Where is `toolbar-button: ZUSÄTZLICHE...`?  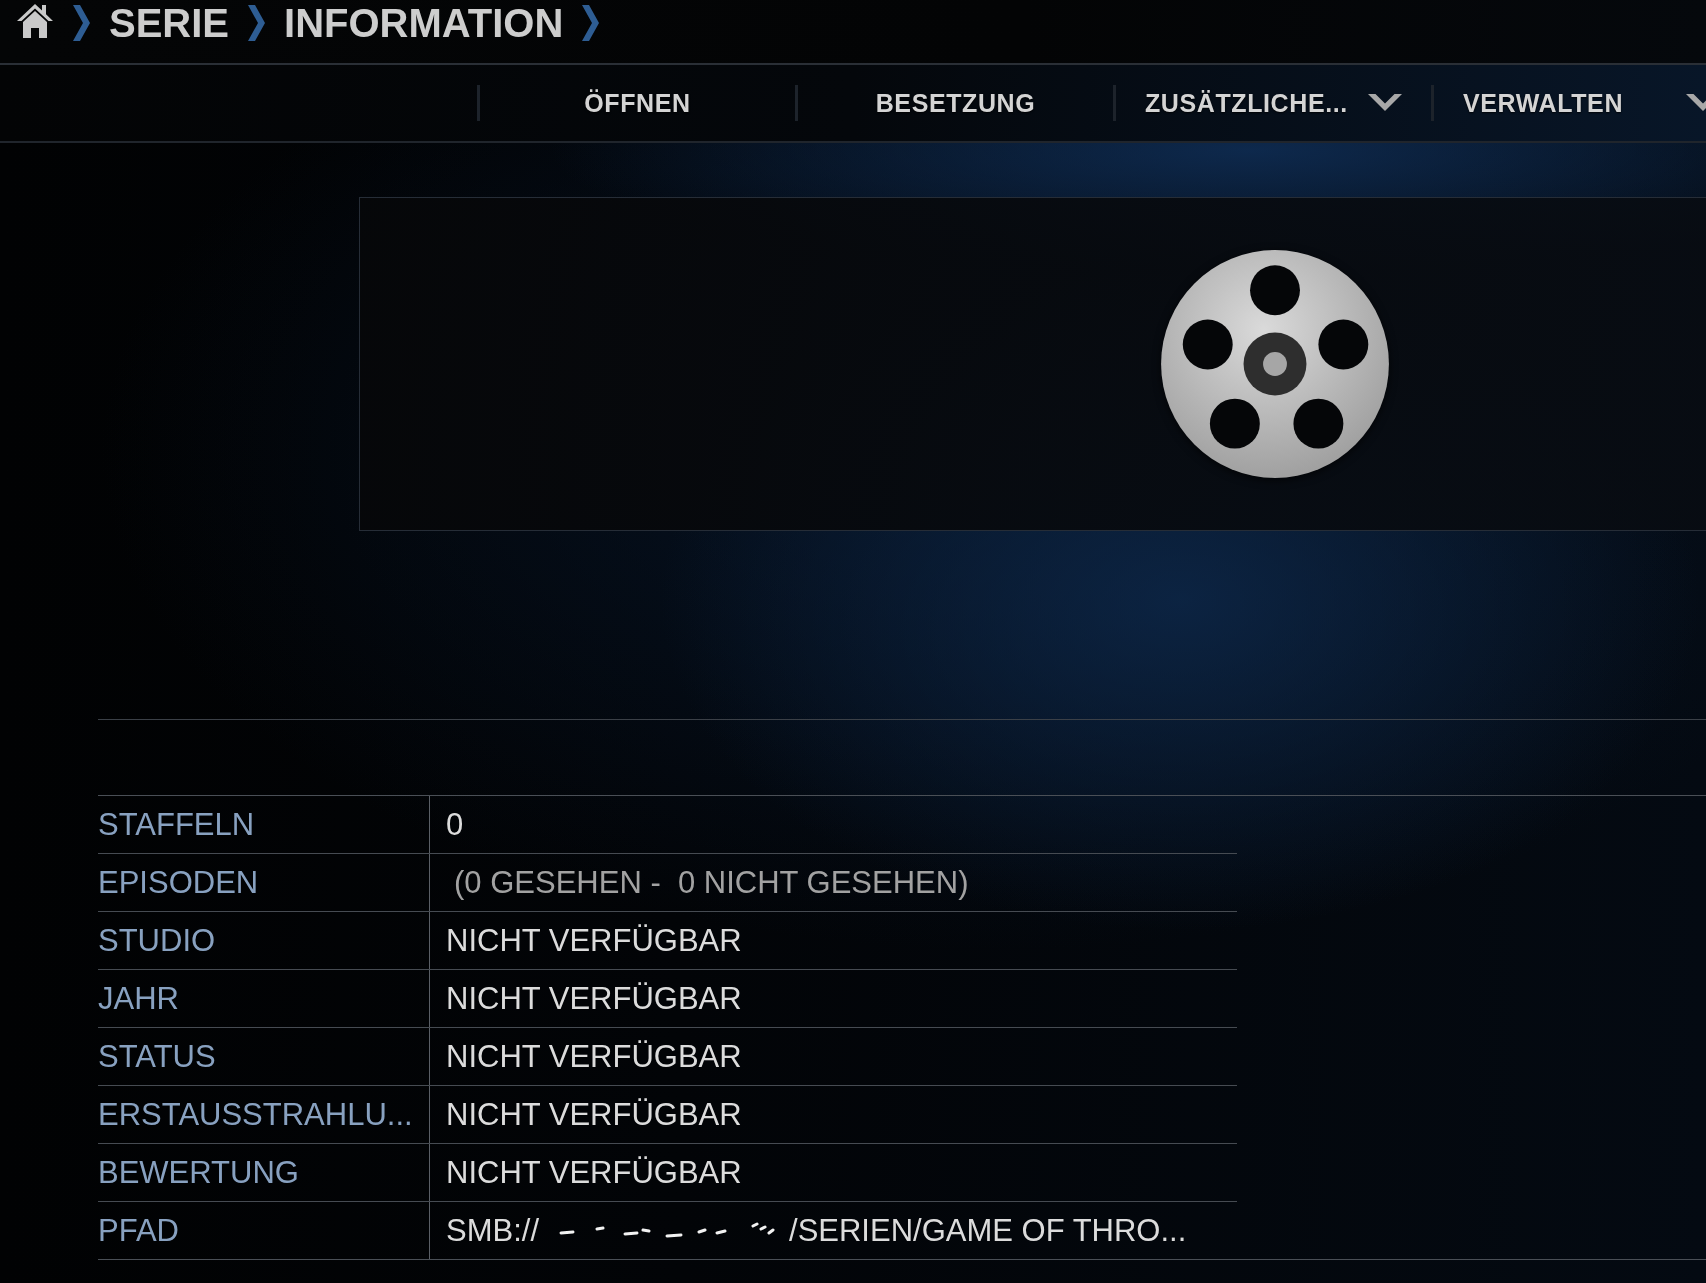
toolbar-button: ZUSÄTZLICHE... is located at coordinates (1273, 103).